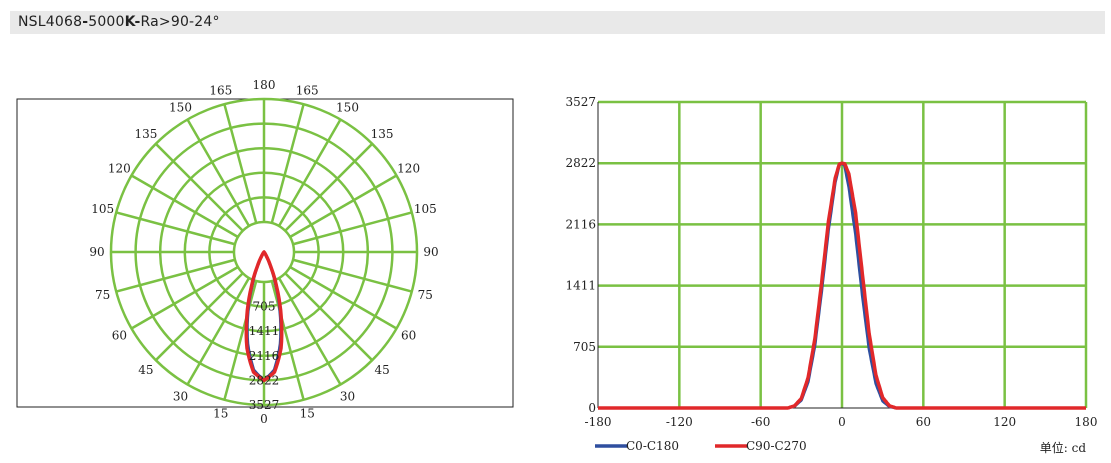 The image size is (1111, 463). What do you see at coordinates (264, 356) in the screenshot?
I see `polar-radial-label: 2116` at bounding box center [264, 356].